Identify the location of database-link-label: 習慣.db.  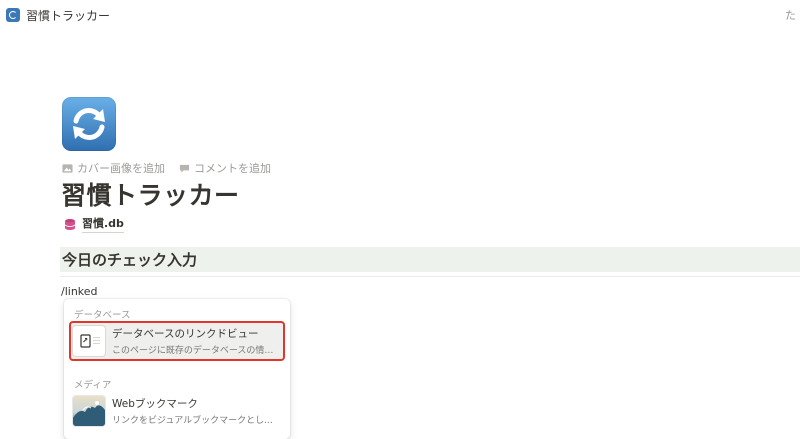
(103, 224).